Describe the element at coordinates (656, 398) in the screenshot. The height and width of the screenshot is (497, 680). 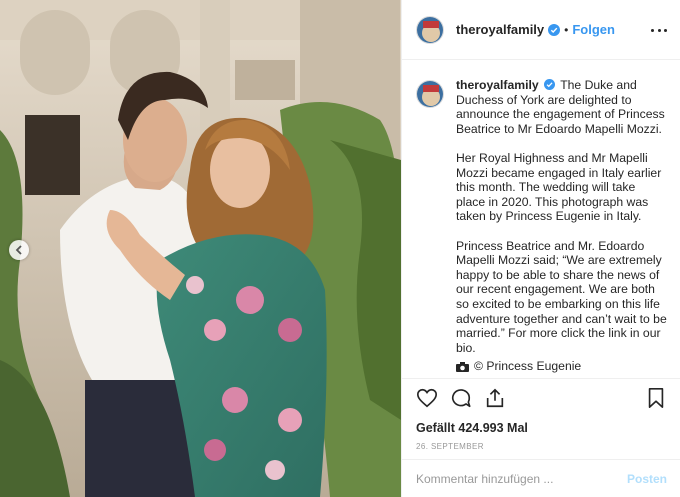
I see `bookmark-icon` at that location.